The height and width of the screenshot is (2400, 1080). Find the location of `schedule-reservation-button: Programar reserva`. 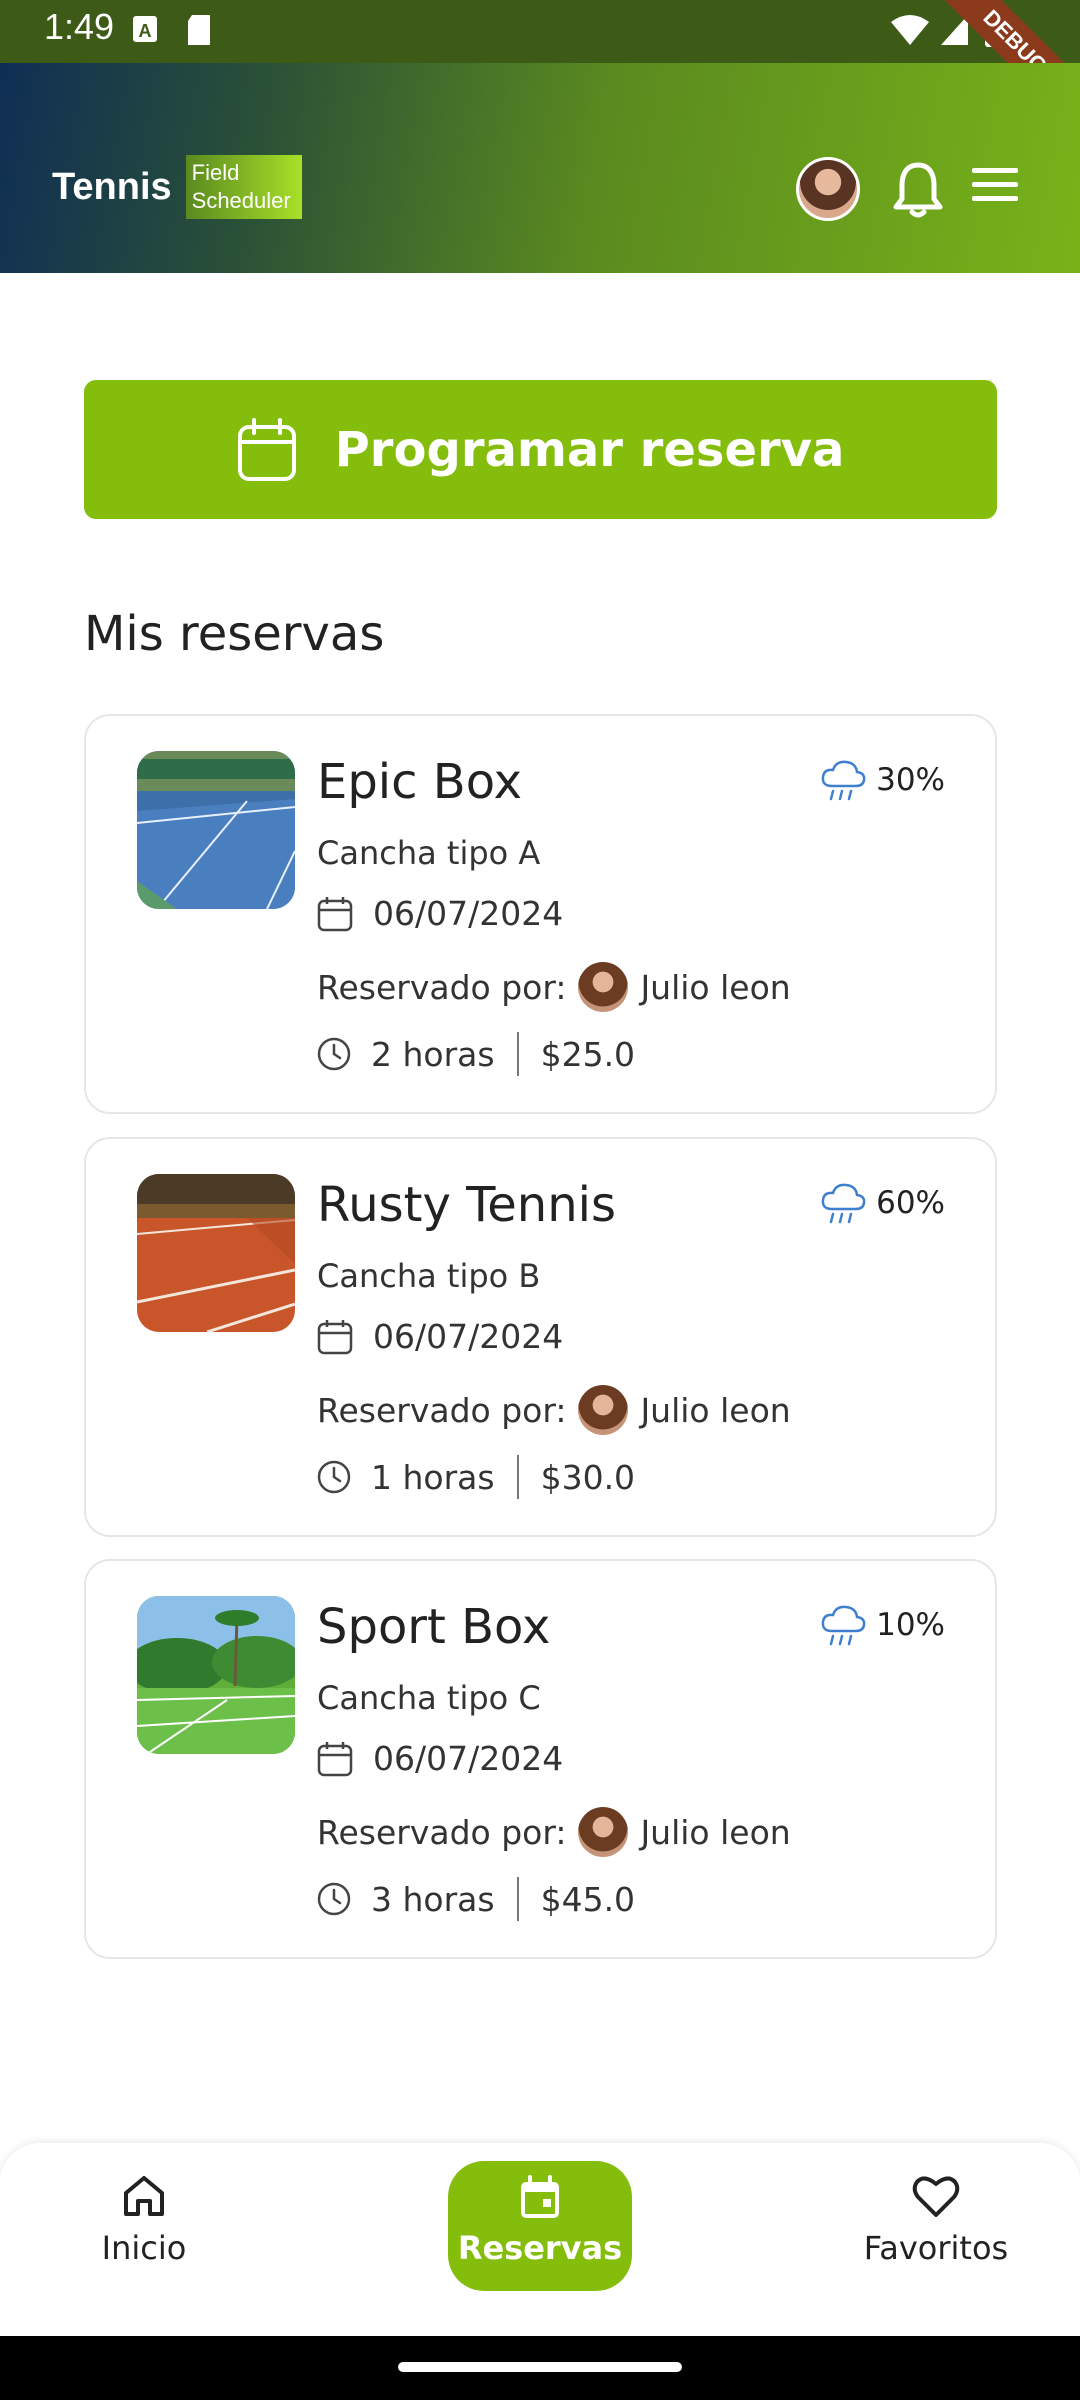

schedule-reservation-button: Programar reserva is located at coordinates (540, 449).